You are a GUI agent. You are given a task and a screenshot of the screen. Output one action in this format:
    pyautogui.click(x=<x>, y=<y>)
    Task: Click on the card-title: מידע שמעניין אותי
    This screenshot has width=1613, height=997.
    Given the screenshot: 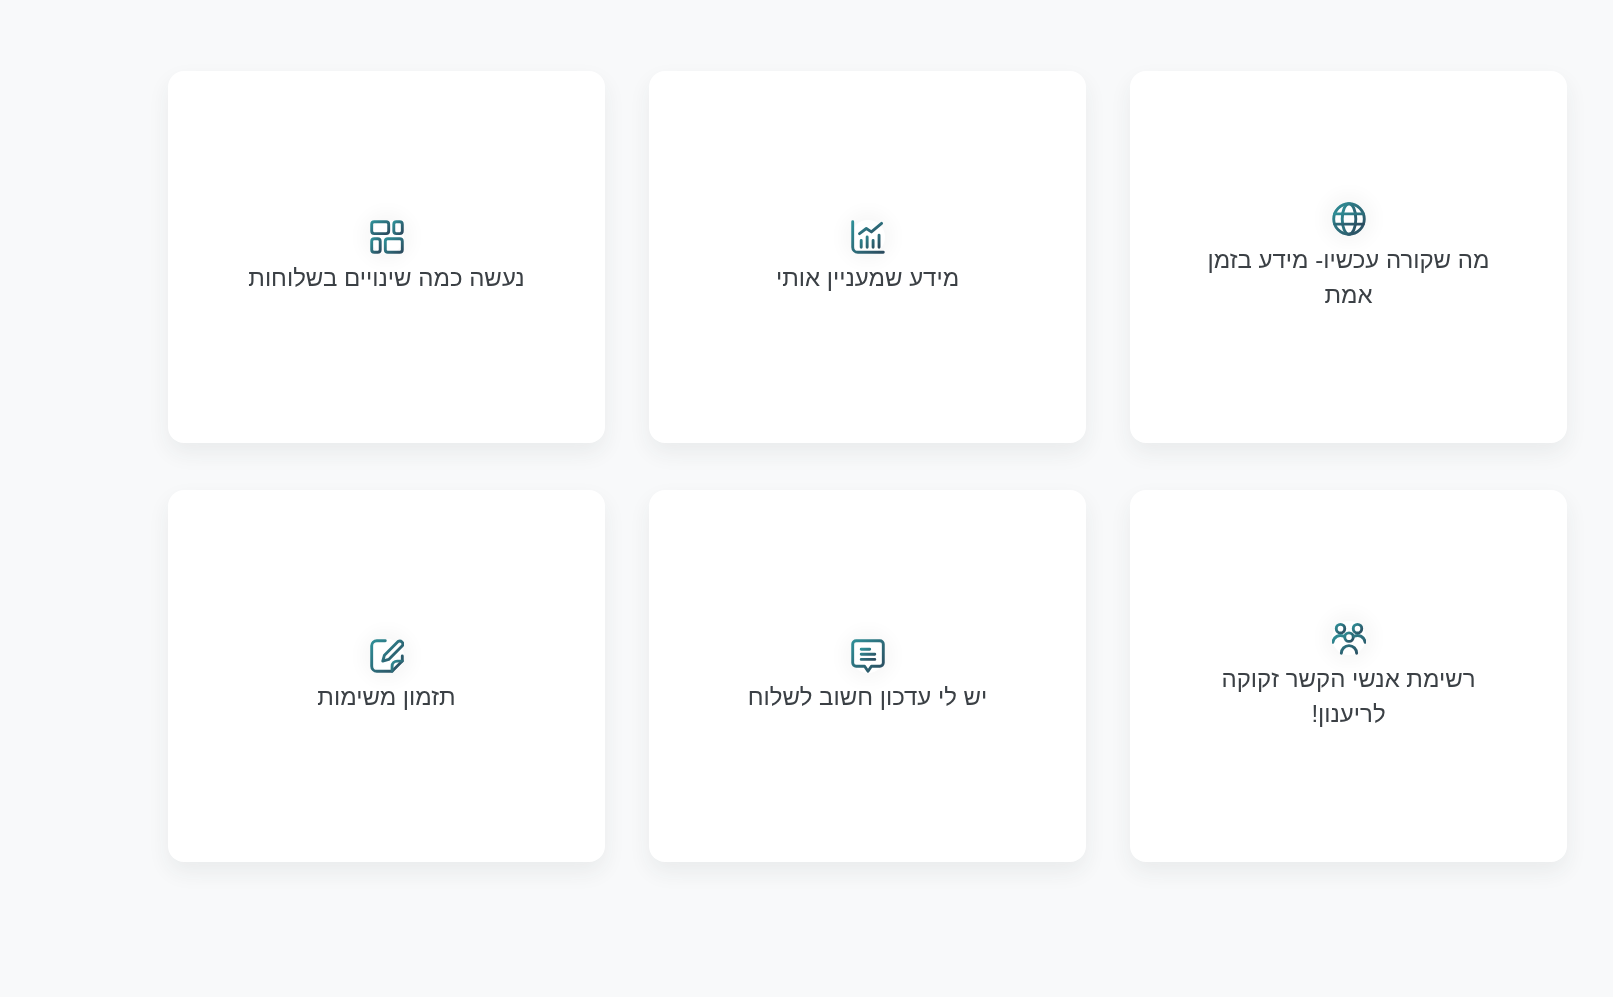 What is the action you would take?
    pyautogui.click(x=867, y=277)
    